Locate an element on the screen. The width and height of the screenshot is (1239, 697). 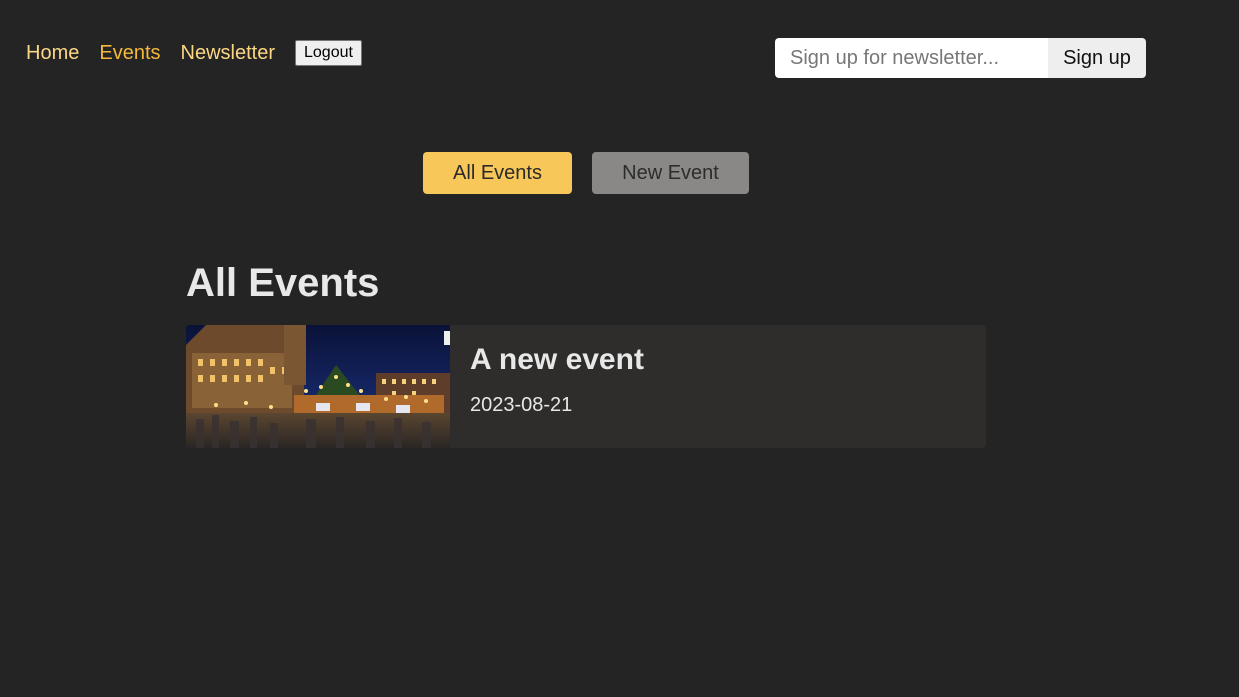
new-event-button: New Event is located at coordinates (670, 173).